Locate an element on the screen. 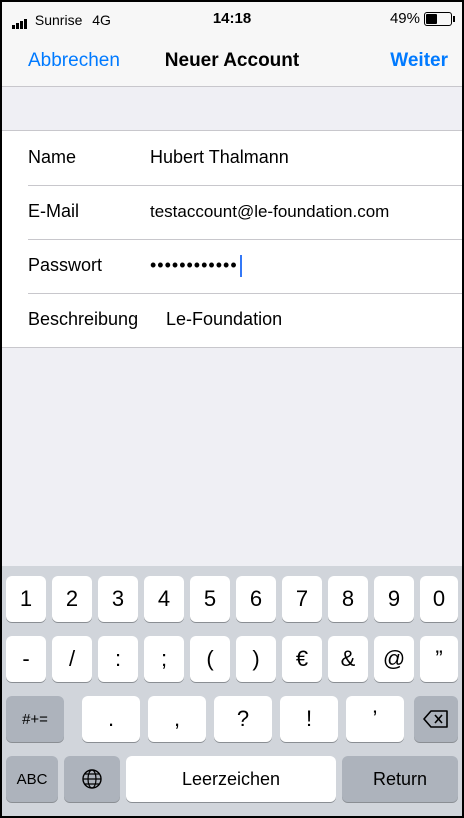  space-key: Leerzeichen is located at coordinates (231, 779).